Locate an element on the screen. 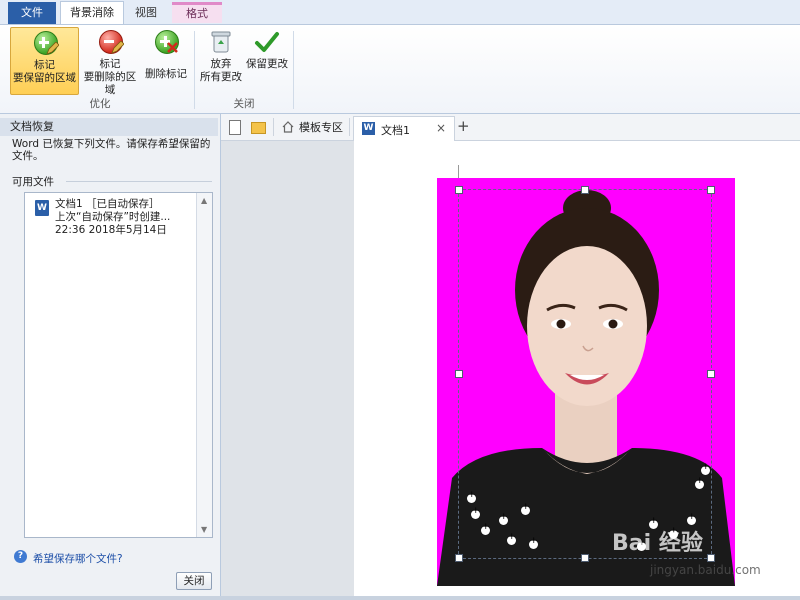 The image size is (800, 600). mark-remove-area-button: 标记 要删除的区域 is located at coordinates (110, 61).